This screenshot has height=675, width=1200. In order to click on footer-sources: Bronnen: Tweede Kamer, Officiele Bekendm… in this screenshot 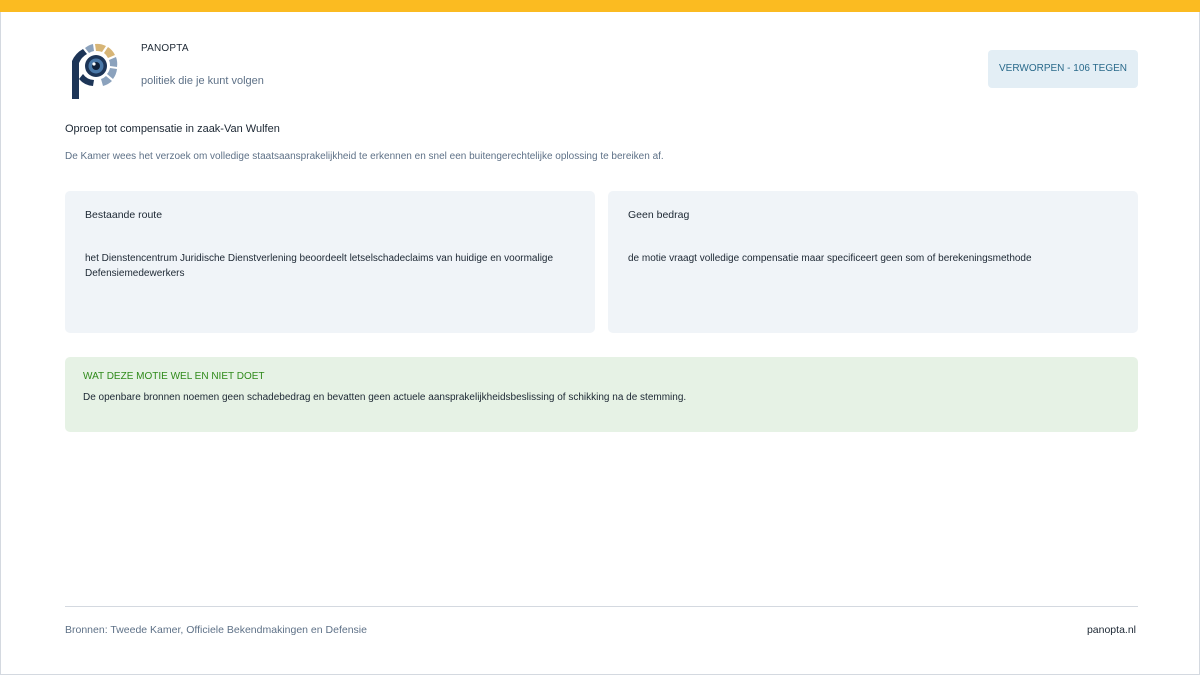, I will do `click(216, 630)`.